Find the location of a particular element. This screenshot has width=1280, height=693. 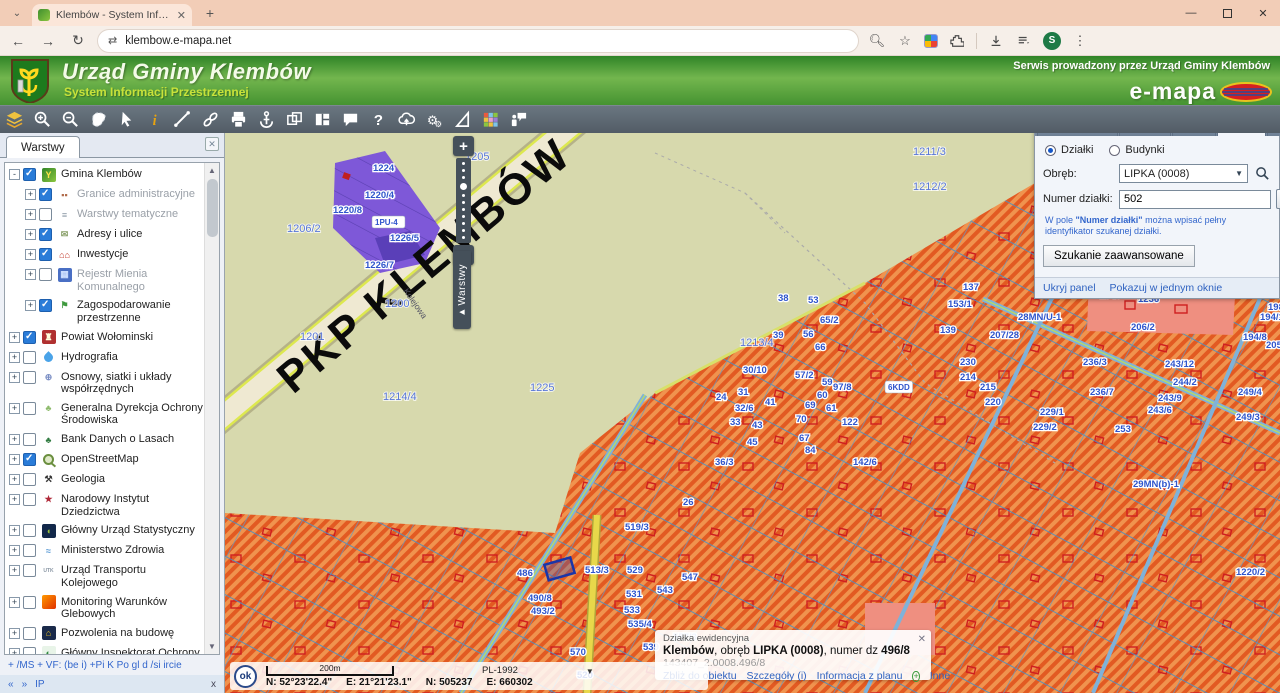

layer-label: Zagospodarowanie przestrzenne is located at coordinates (140, 311).